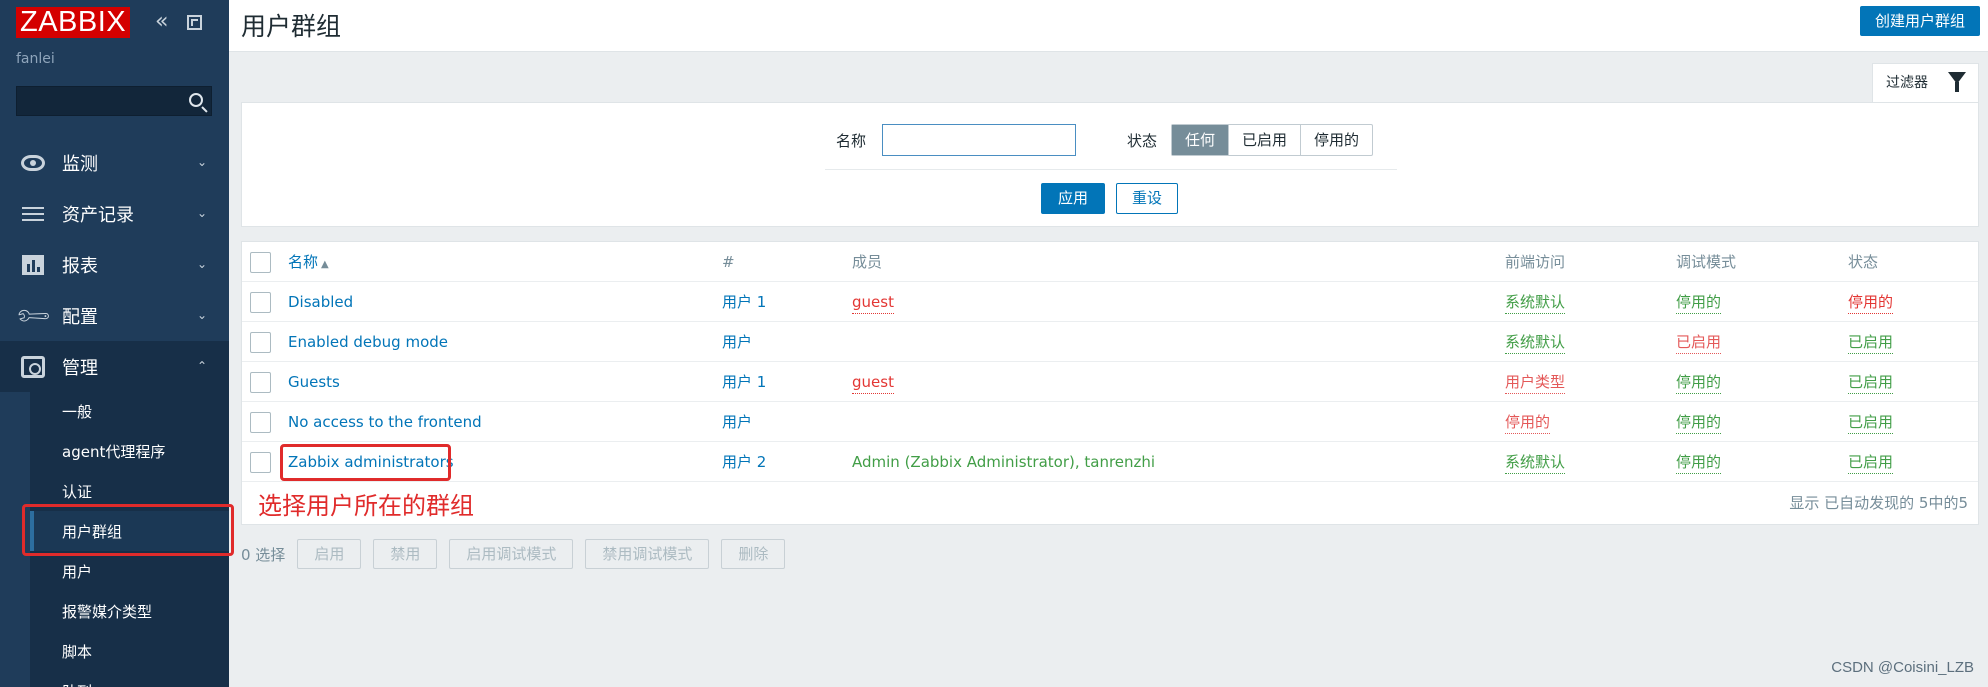 The width and height of the screenshot is (1988, 687). What do you see at coordinates (1110, 382) in the screenshot?
I see `table-row: Guests 用户 1 guest 用户类型 停用的 已启用` at bounding box center [1110, 382].